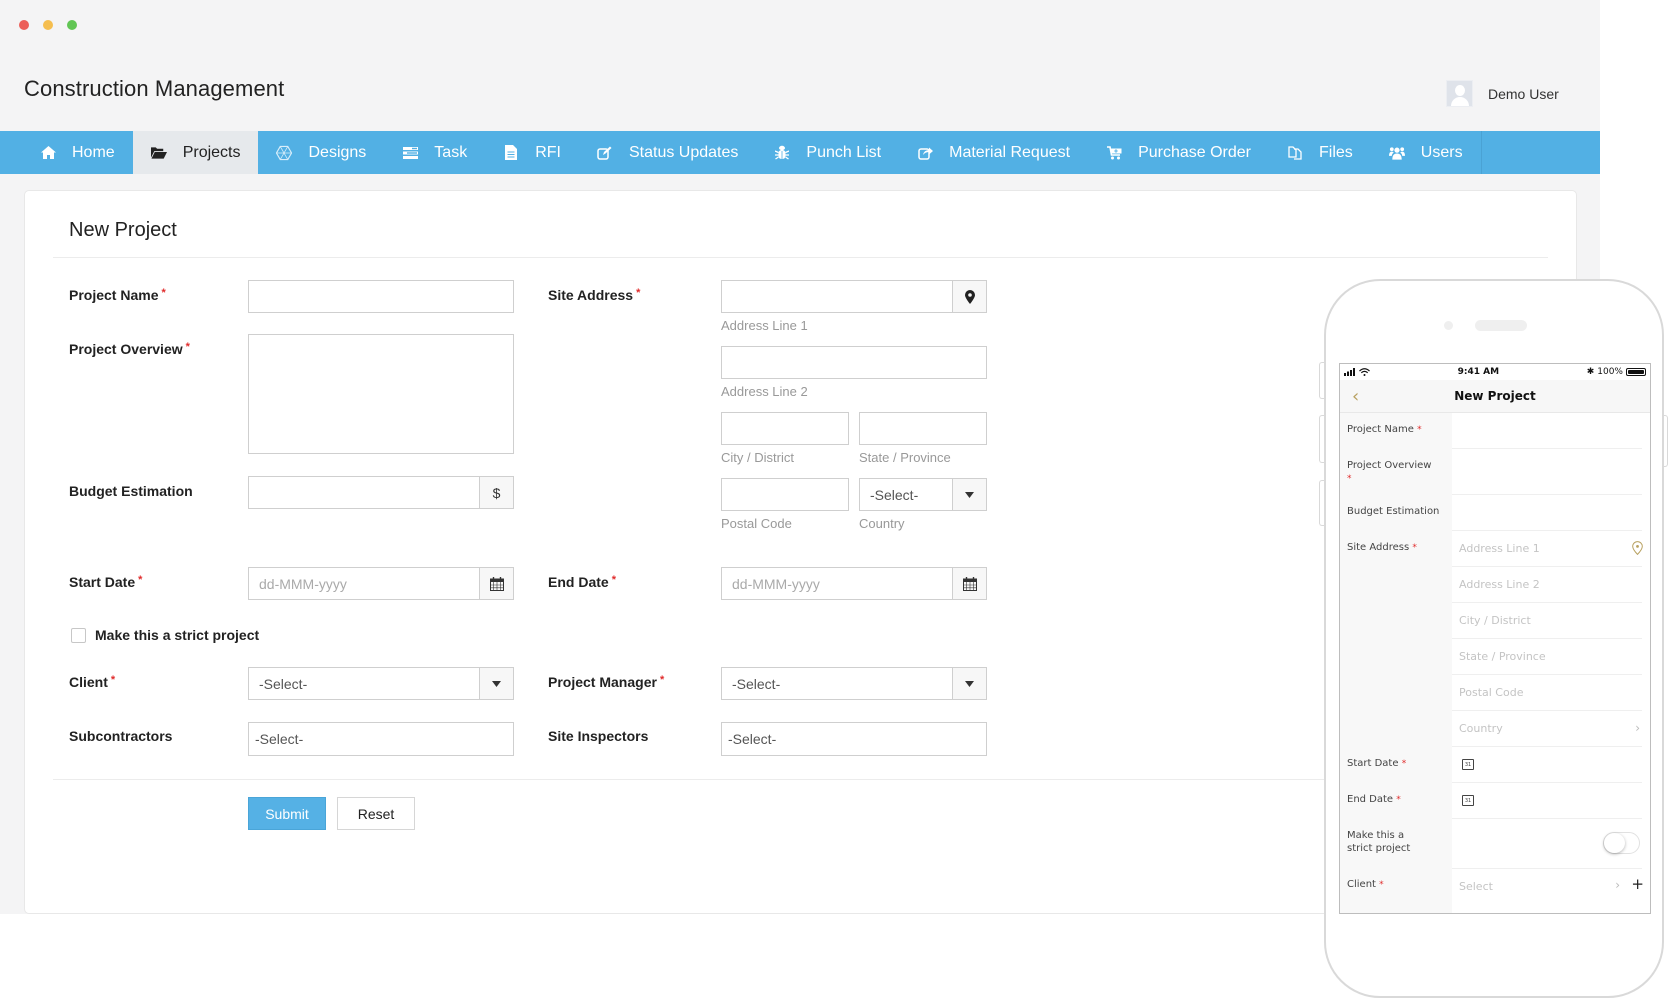  Describe the element at coordinates (154, 88) in the screenshot. I see `app-title: Construction Management` at that location.